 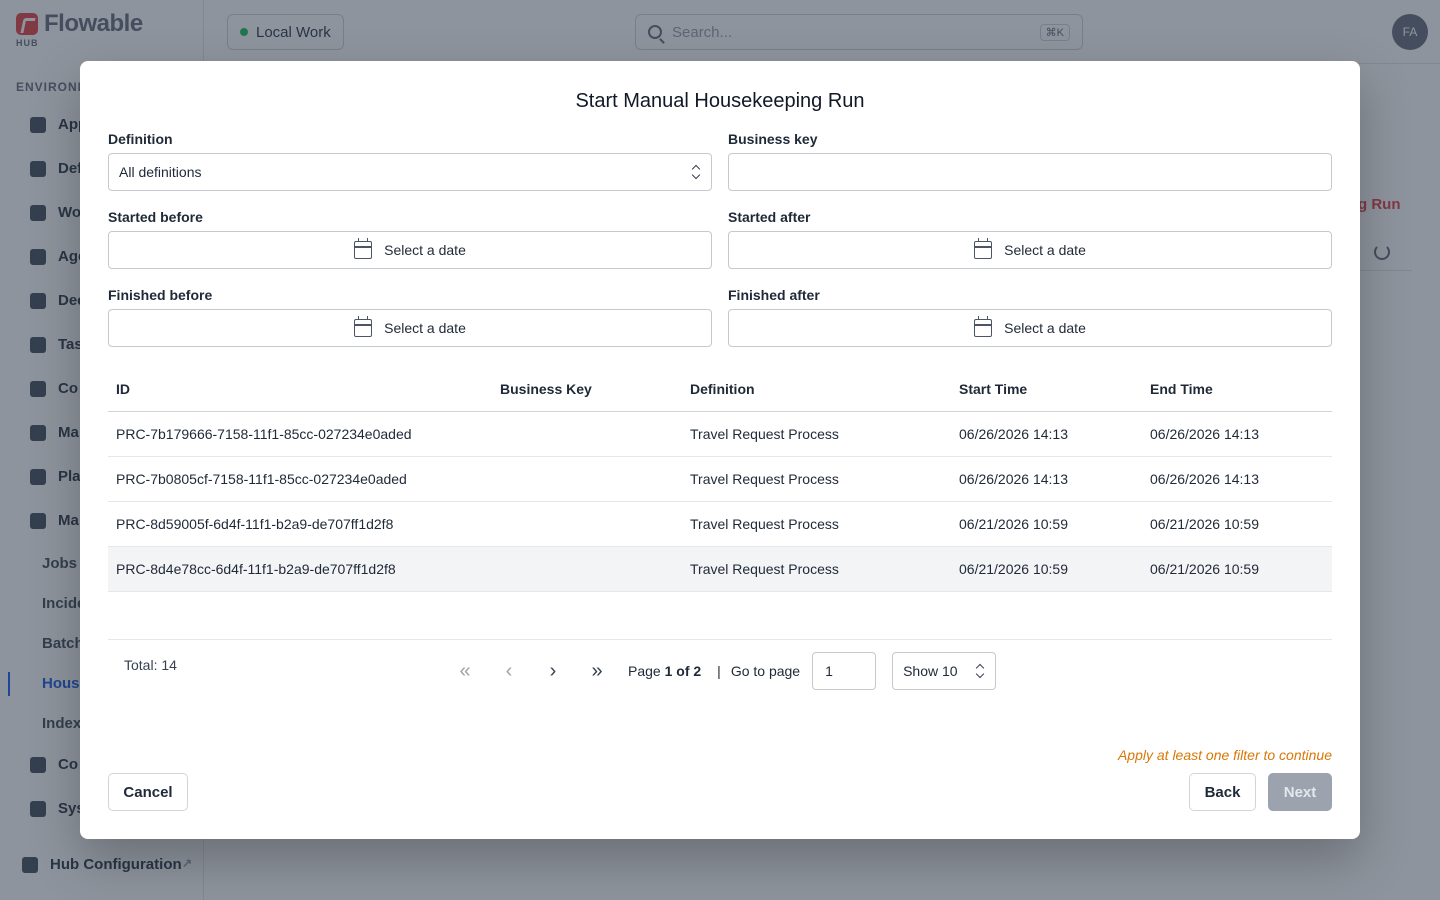 What do you see at coordinates (817, 389) in the screenshot?
I see `column-header-definition: Definition` at bounding box center [817, 389].